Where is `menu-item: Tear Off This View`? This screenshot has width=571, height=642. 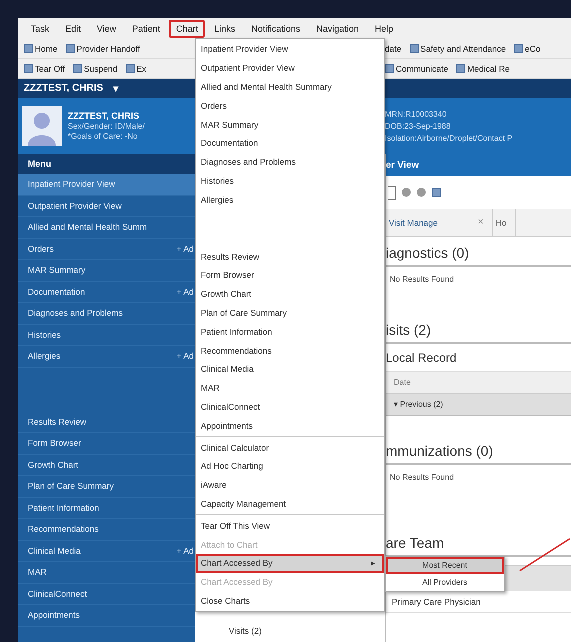 menu-item: Tear Off This View is located at coordinates (290, 526).